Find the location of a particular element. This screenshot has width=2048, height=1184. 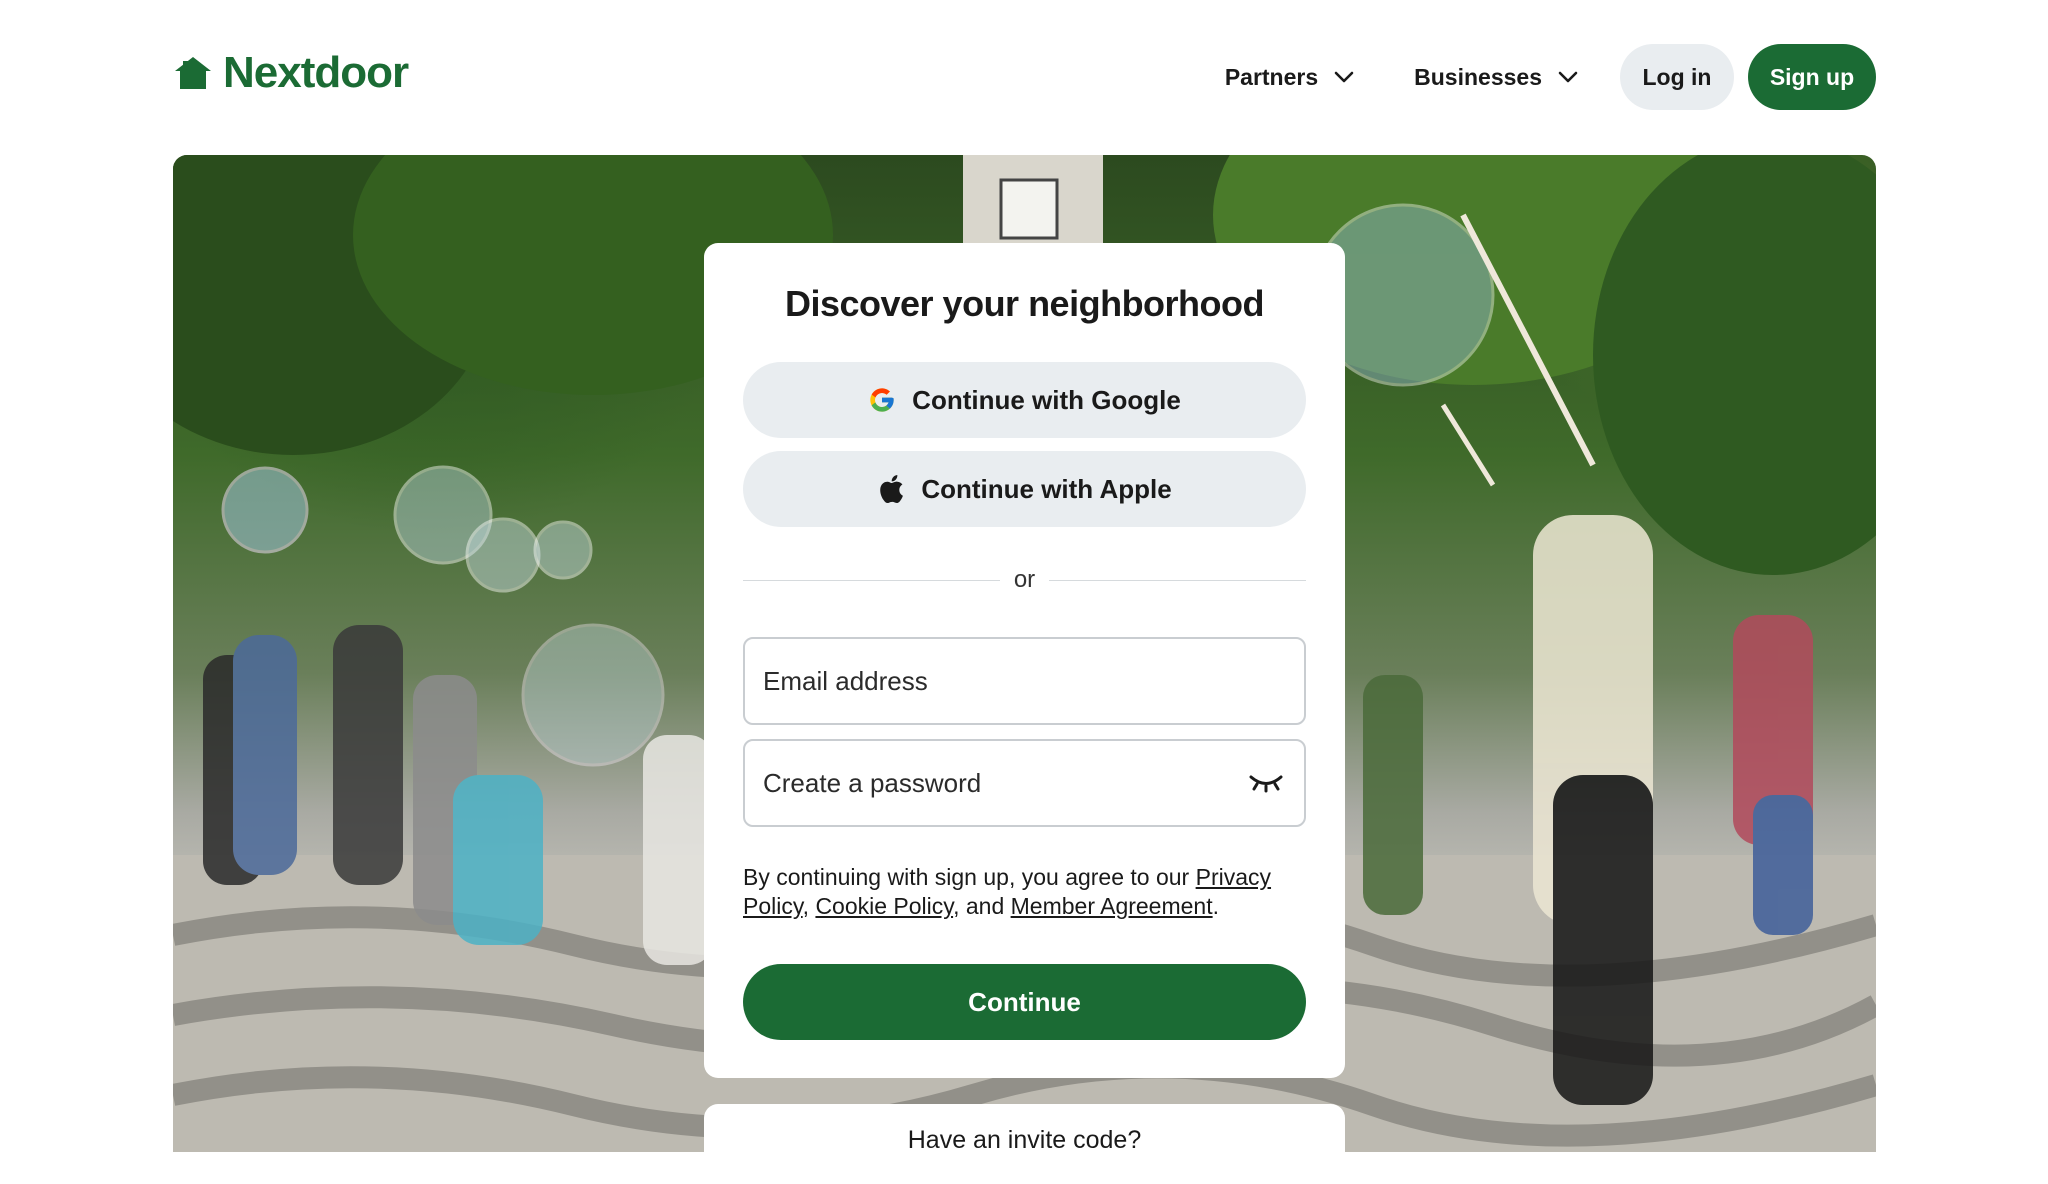

email-input is located at coordinates (1024, 681).